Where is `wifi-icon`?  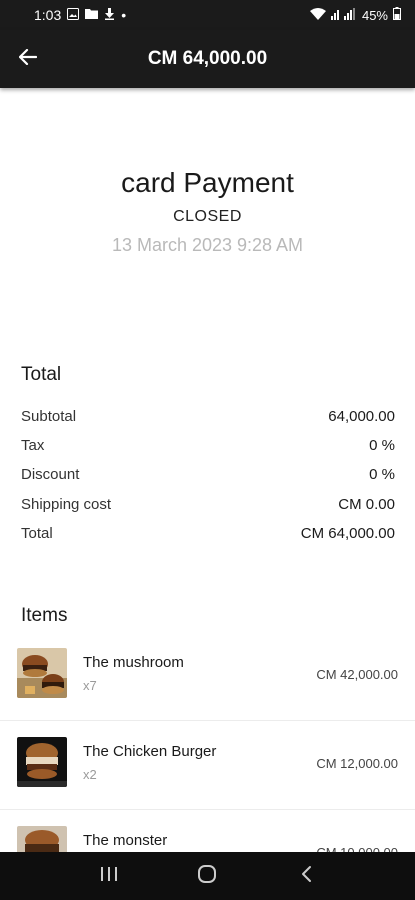
wifi-icon is located at coordinates (317, 15).